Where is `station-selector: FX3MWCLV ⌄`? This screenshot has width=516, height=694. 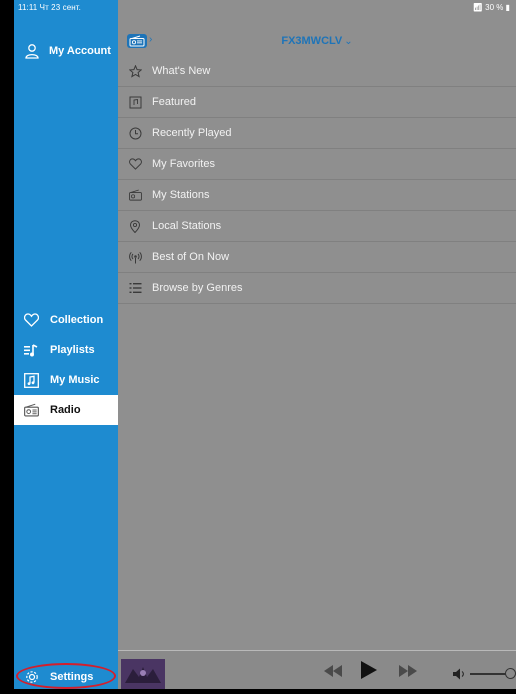 station-selector: FX3MWCLV ⌄ is located at coordinates (317, 41).